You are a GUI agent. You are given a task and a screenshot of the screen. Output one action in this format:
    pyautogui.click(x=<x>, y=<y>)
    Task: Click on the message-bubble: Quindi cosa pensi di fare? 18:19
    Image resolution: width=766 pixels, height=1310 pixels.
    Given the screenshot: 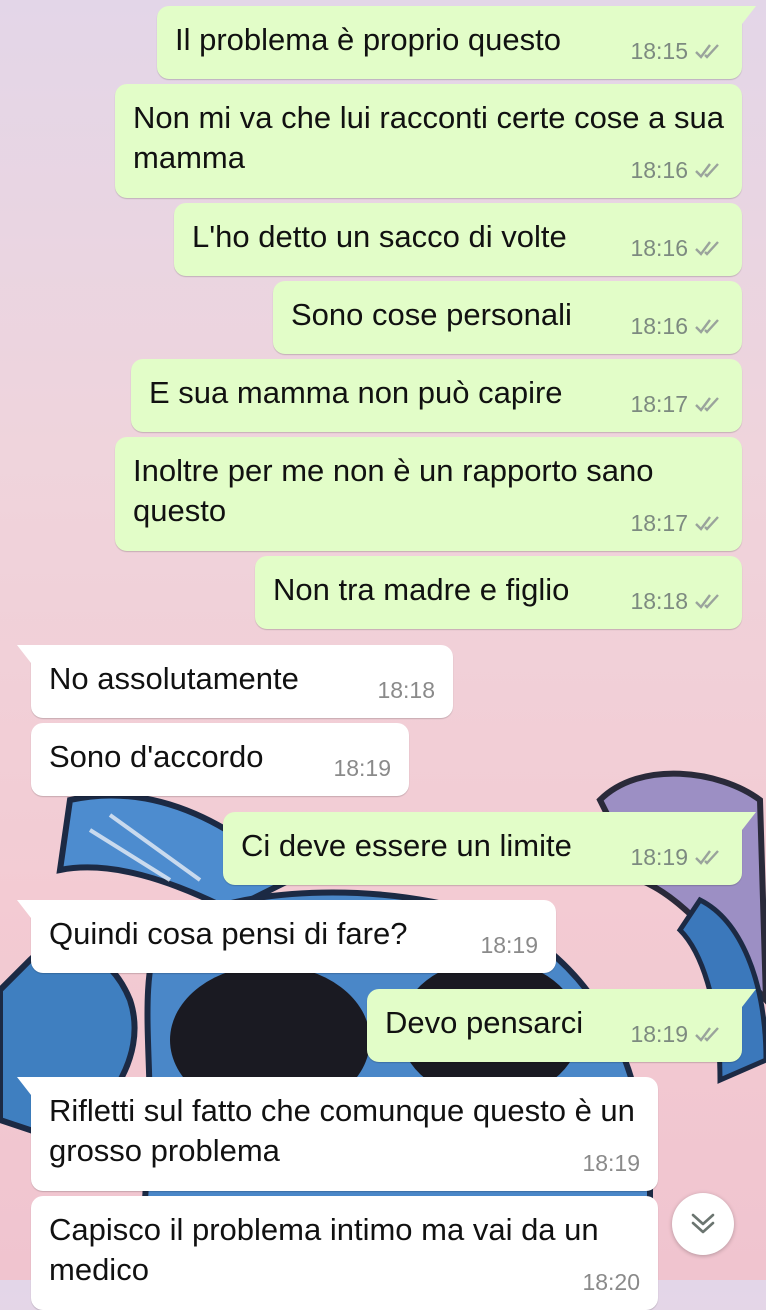 What is the action you would take?
    pyautogui.click(x=286, y=936)
    